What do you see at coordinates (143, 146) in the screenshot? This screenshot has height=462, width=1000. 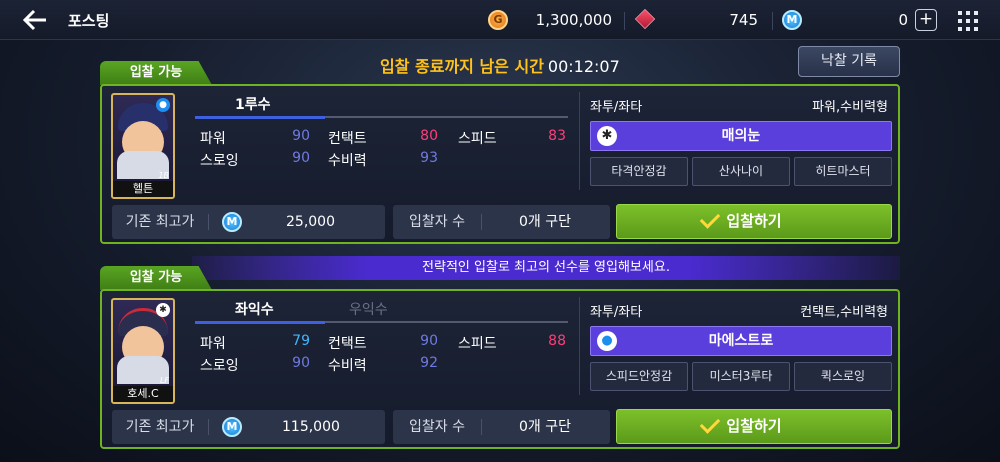 I see `player-portrait: ● 1B 헬튼` at bounding box center [143, 146].